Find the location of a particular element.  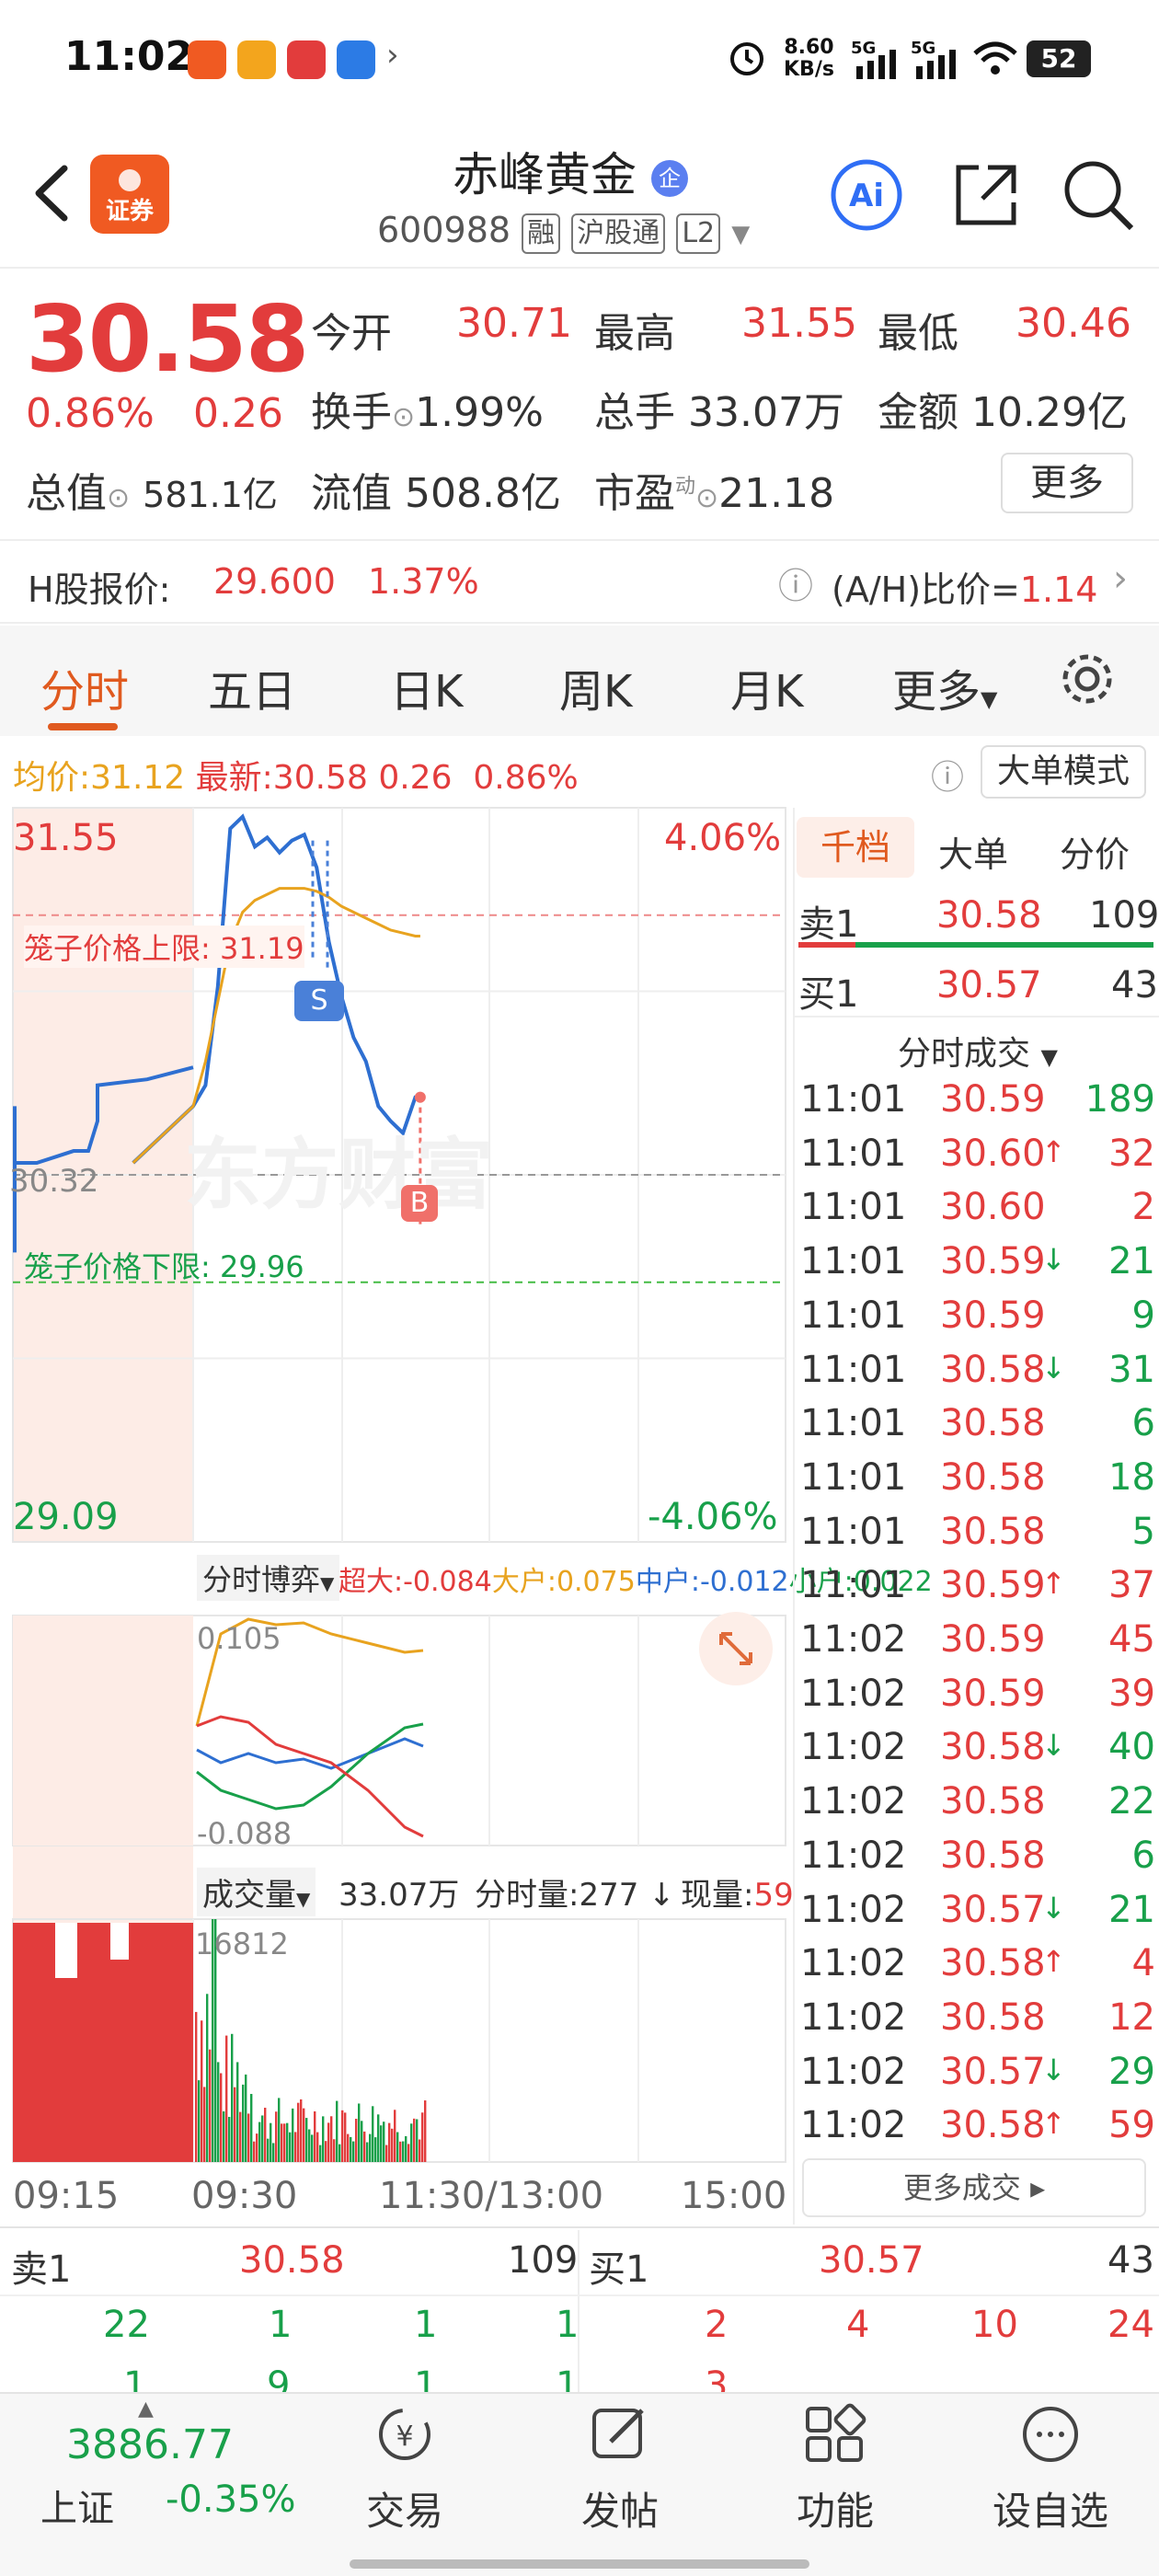

h-share-row: H股报价: 29.600 1.37% ⓘ (A/H)比价=1.14 › is located at coordinates (579, 581).